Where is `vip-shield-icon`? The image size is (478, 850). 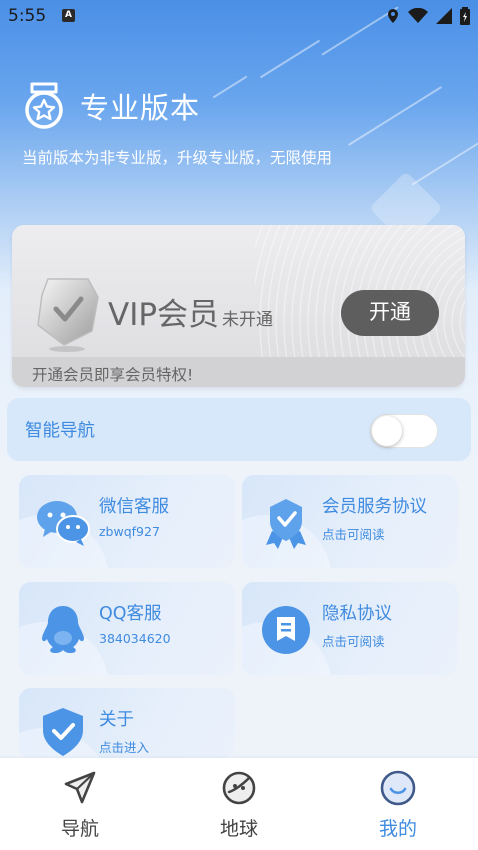 vip-shield-icon is located at coordinates (68, 315).